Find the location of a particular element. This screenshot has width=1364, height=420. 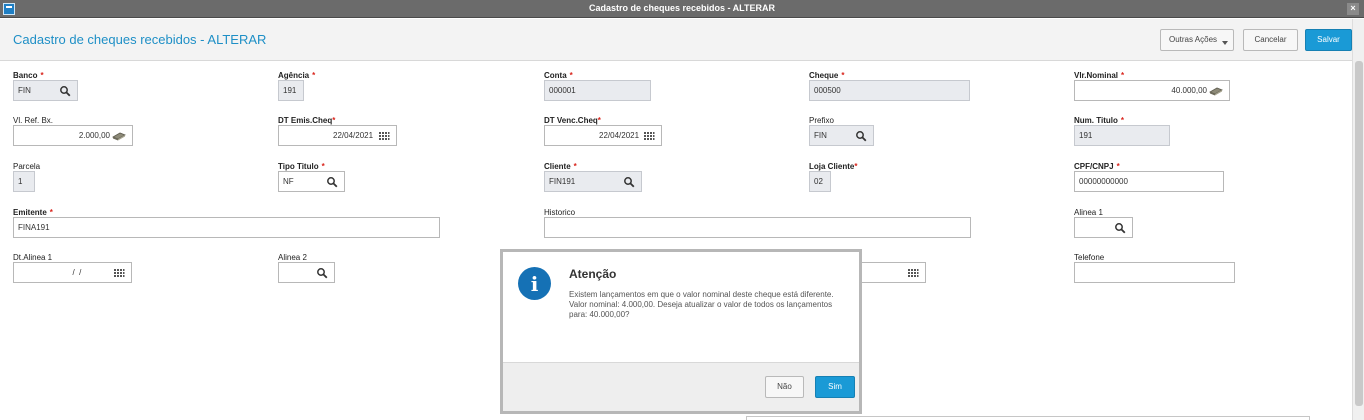

dialog-title: Atenção is located at coordinates (593, 274).